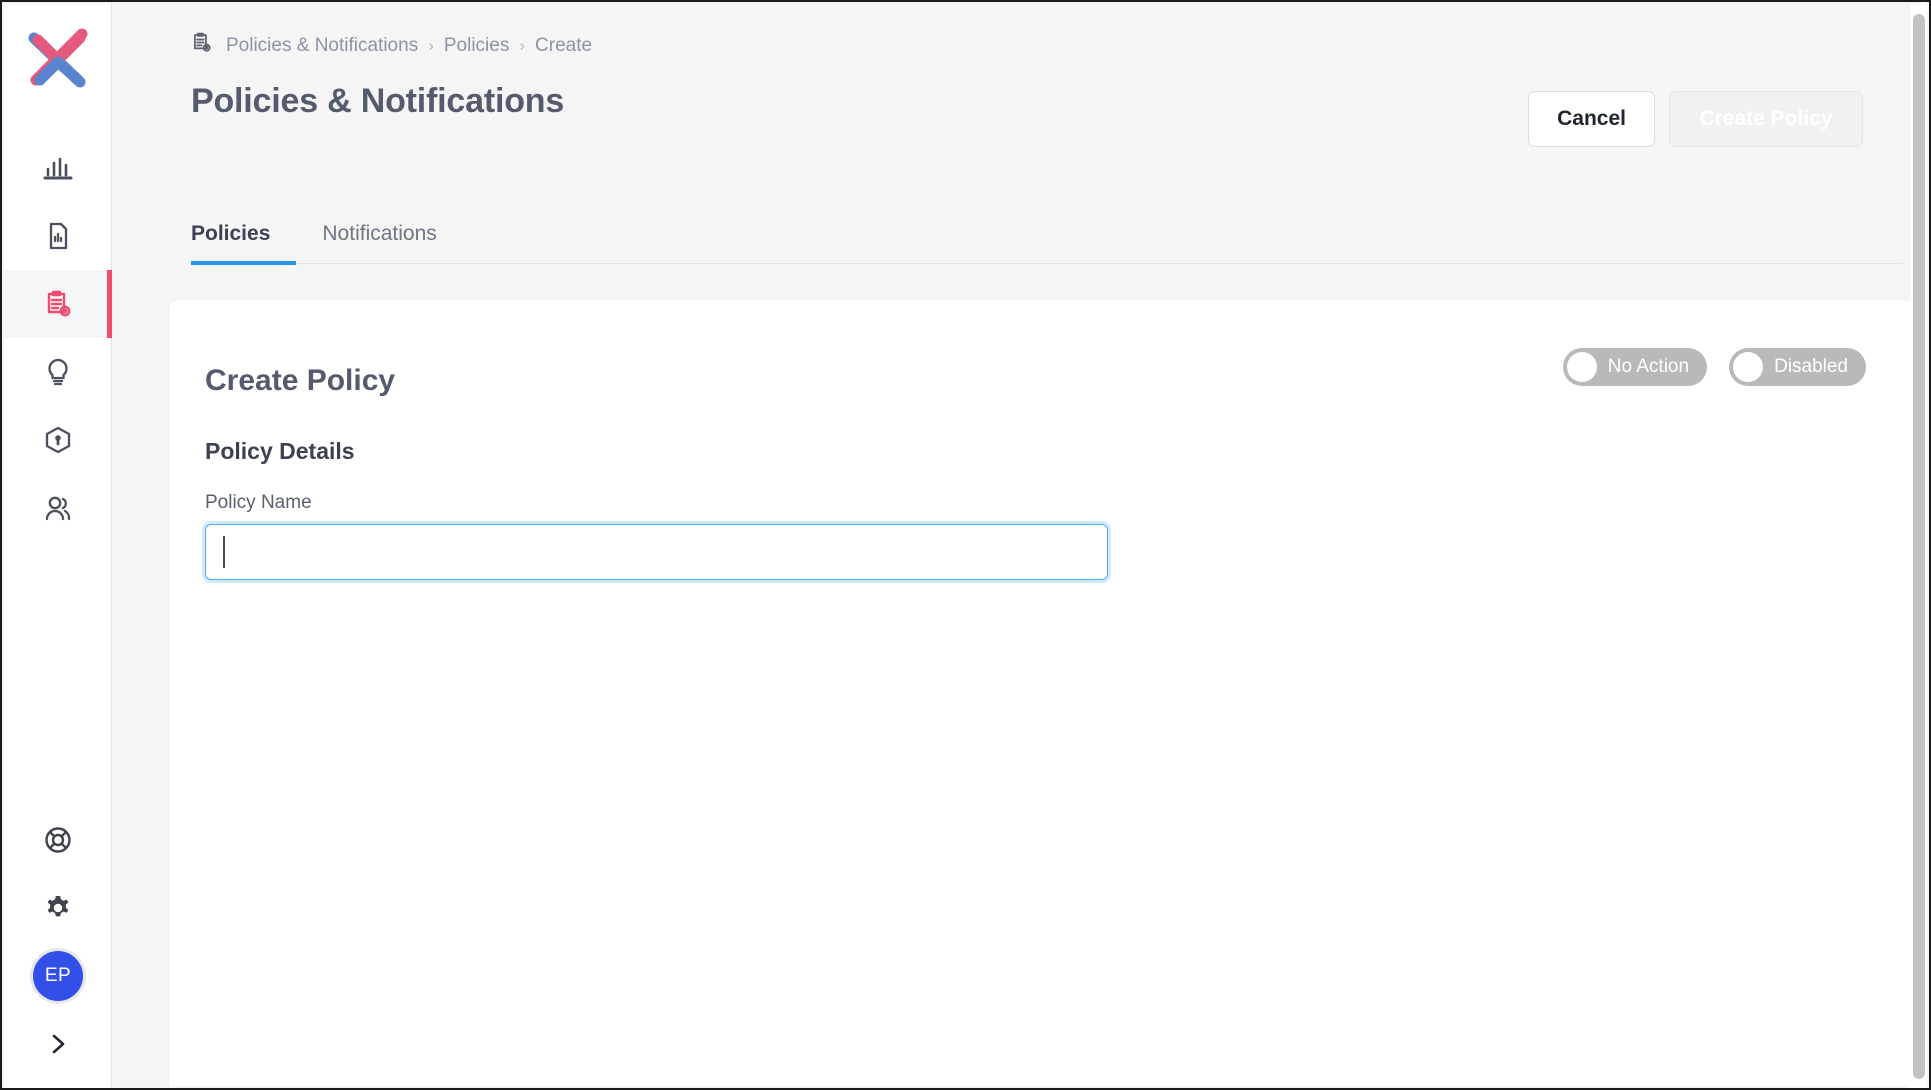 This screenshot has height=1090, width=1931. What do you see at coordinates (476, 46) in the screenshot?
I see `breadcrumb-item-policies: Policies` at bounding box center [476, 46].